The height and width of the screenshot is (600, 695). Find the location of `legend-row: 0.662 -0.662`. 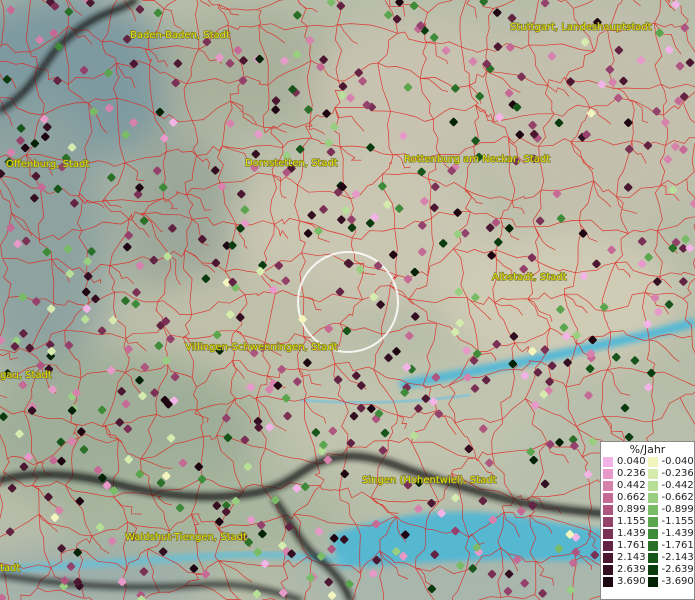

legend-row: 0.662 -0.662 is located at coordinates (648, 498).